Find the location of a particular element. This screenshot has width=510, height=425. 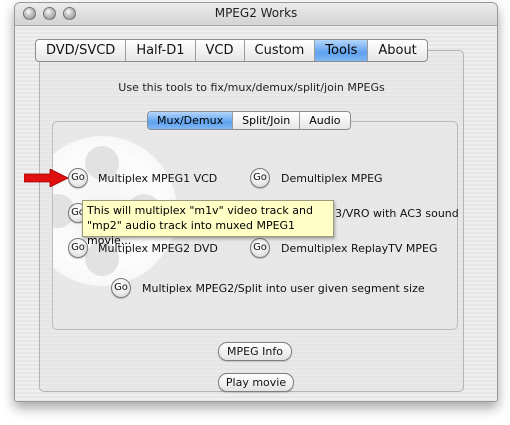

play-movie-button: Play movie is located at coordinates (256, 382).